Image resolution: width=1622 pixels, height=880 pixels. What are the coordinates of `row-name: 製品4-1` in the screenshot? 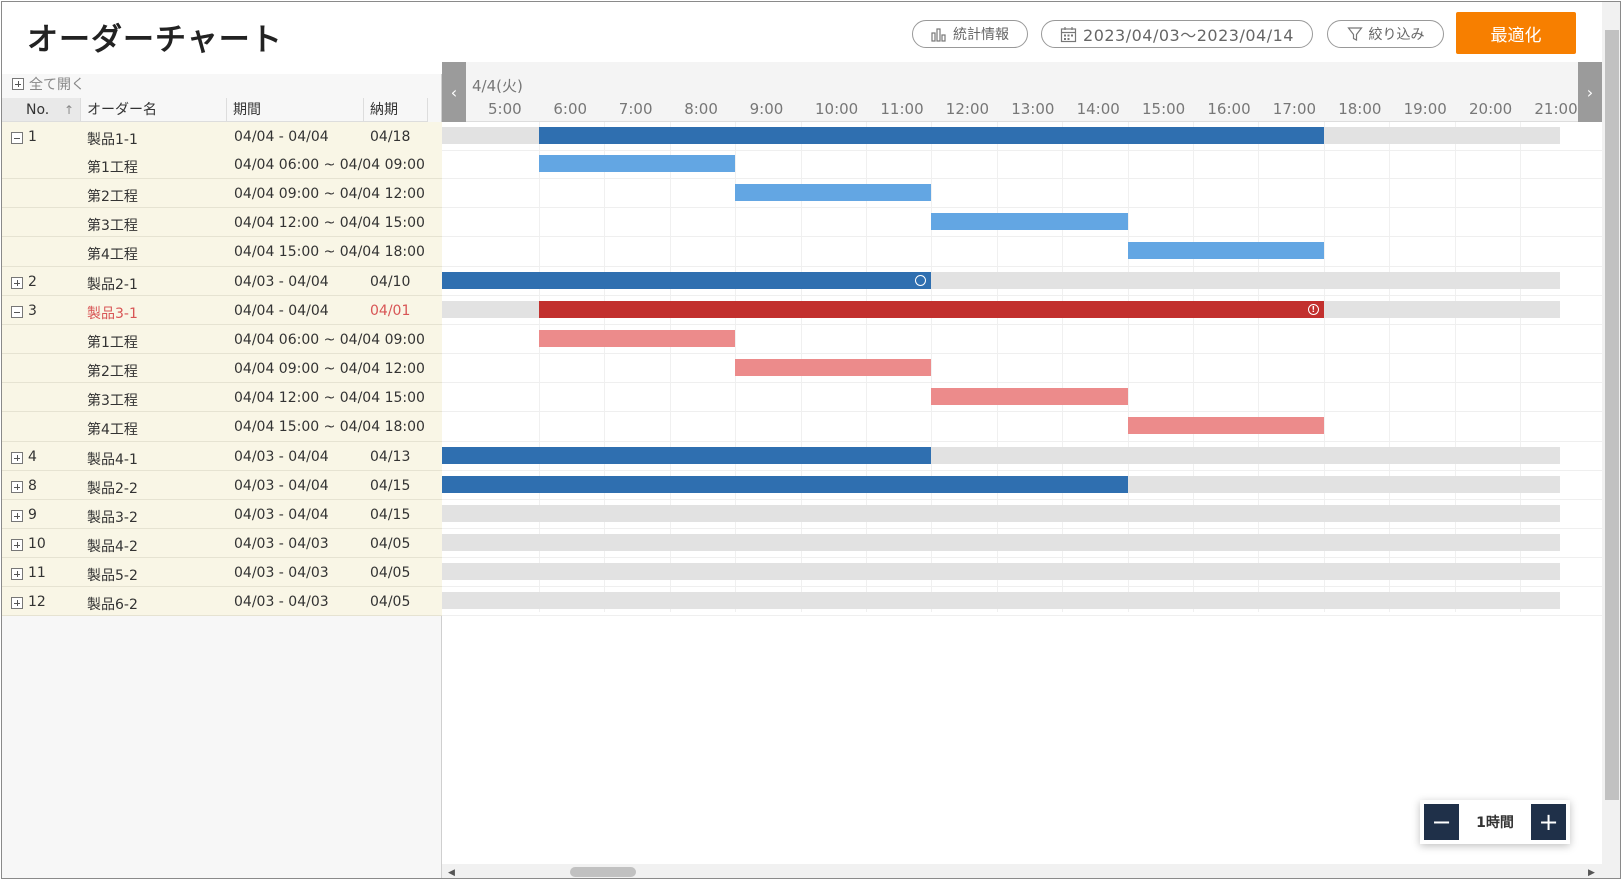 It's located at (112, 460).